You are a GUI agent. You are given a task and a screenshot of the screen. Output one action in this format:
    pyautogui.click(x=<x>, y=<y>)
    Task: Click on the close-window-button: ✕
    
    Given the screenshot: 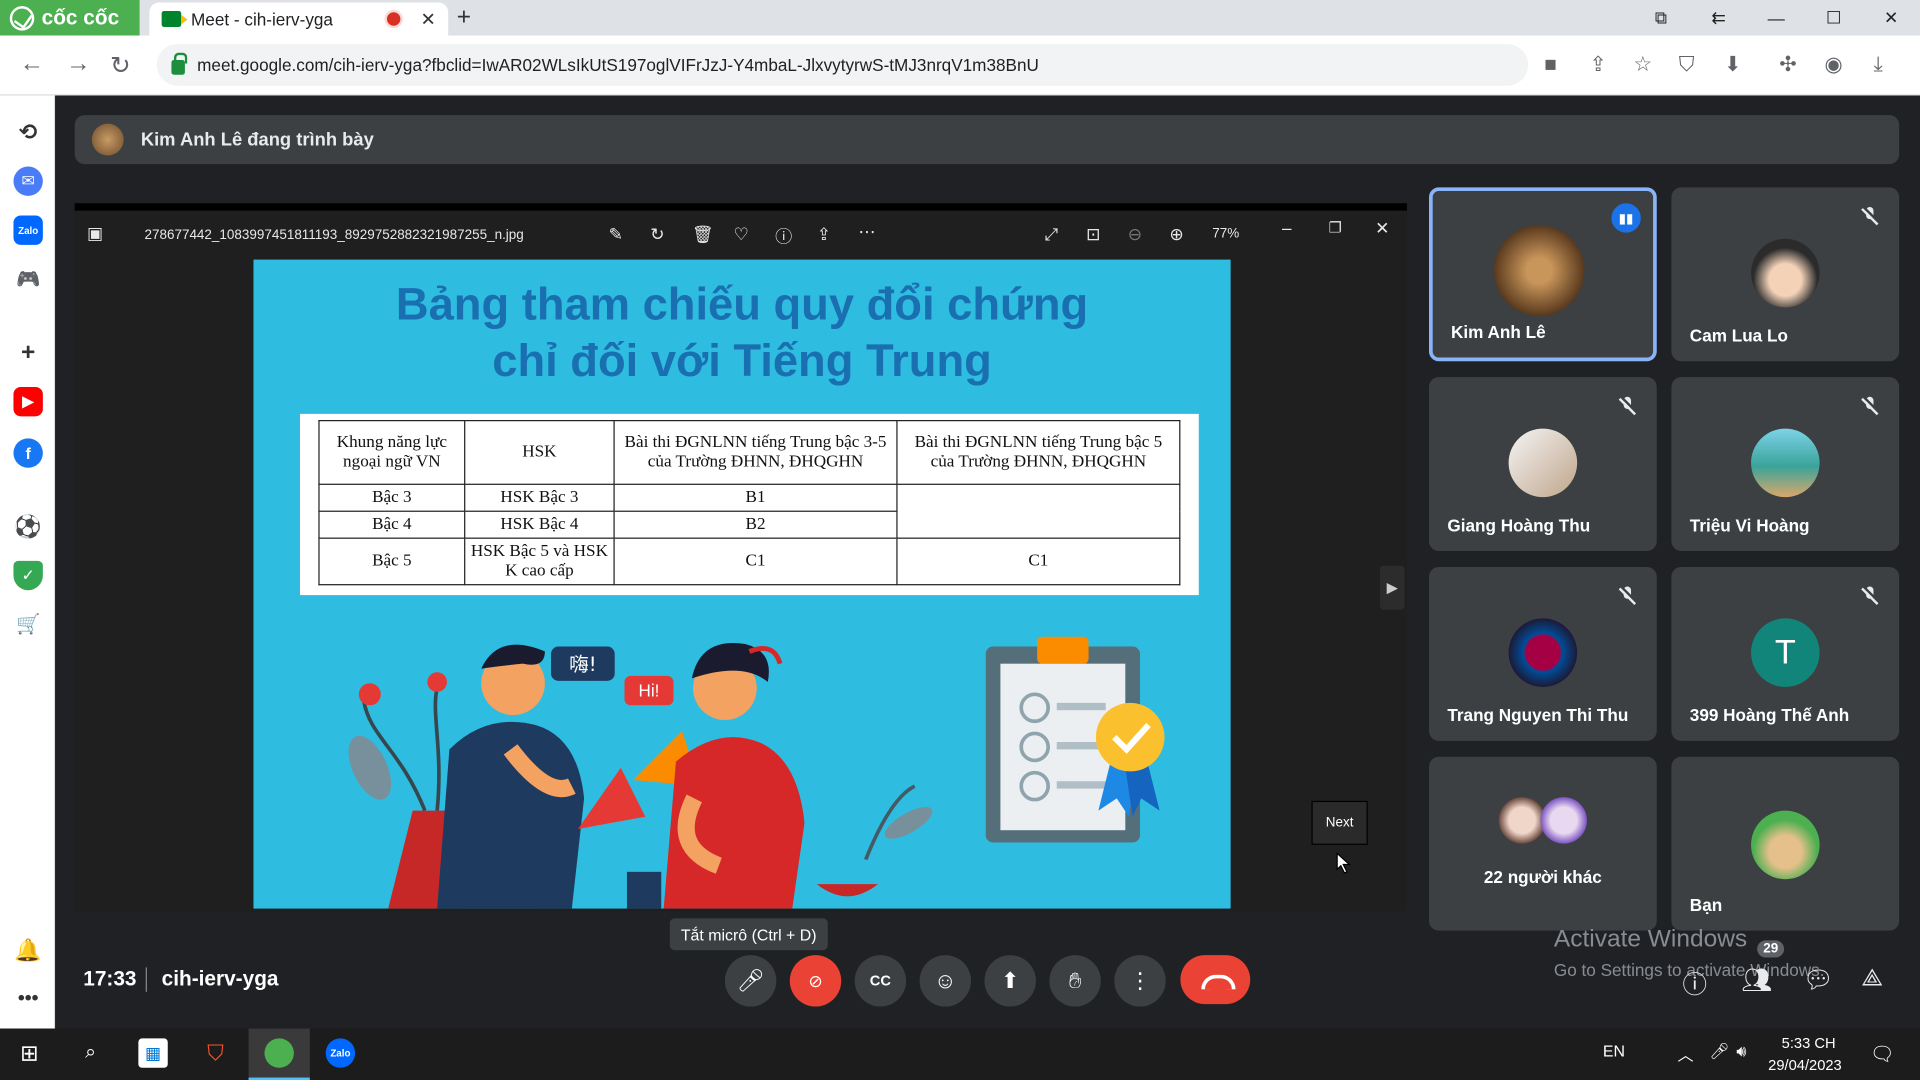 What is the action you would take?
    pyautogui.click(x=1891, y=17)
    